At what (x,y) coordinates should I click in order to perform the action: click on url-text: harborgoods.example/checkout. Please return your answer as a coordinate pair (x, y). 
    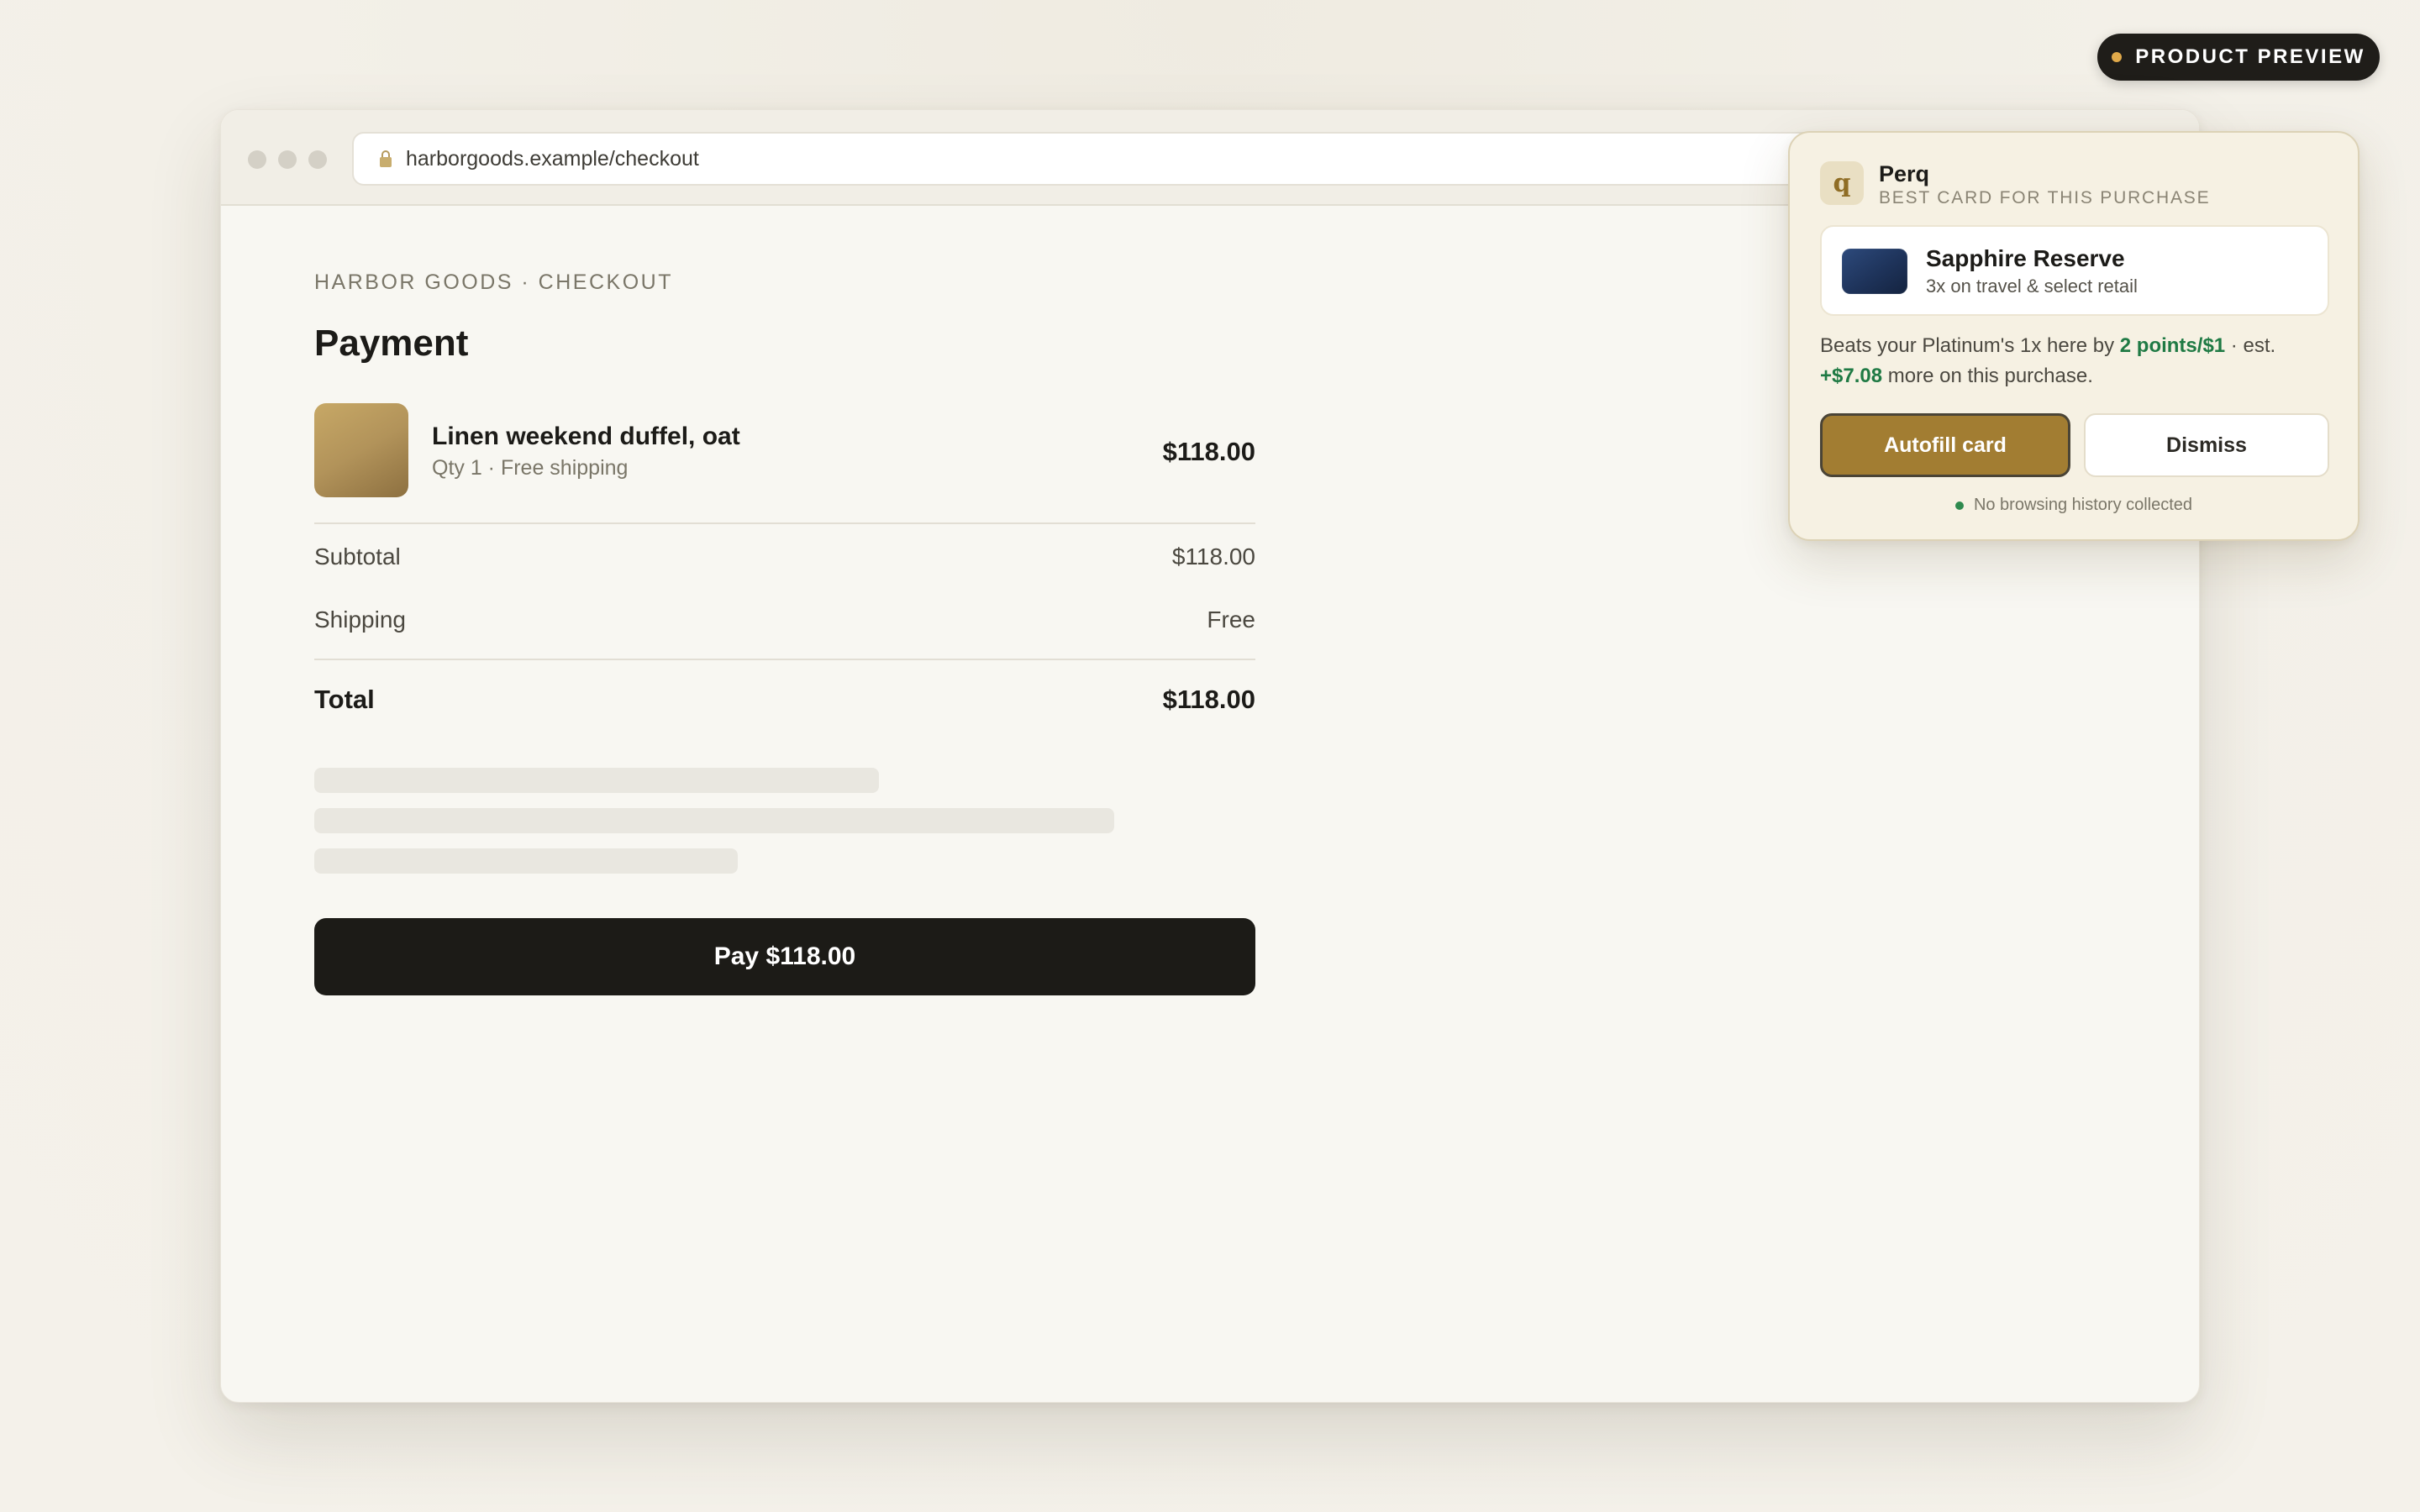
    Looking at the image, I should click on (552, 158).